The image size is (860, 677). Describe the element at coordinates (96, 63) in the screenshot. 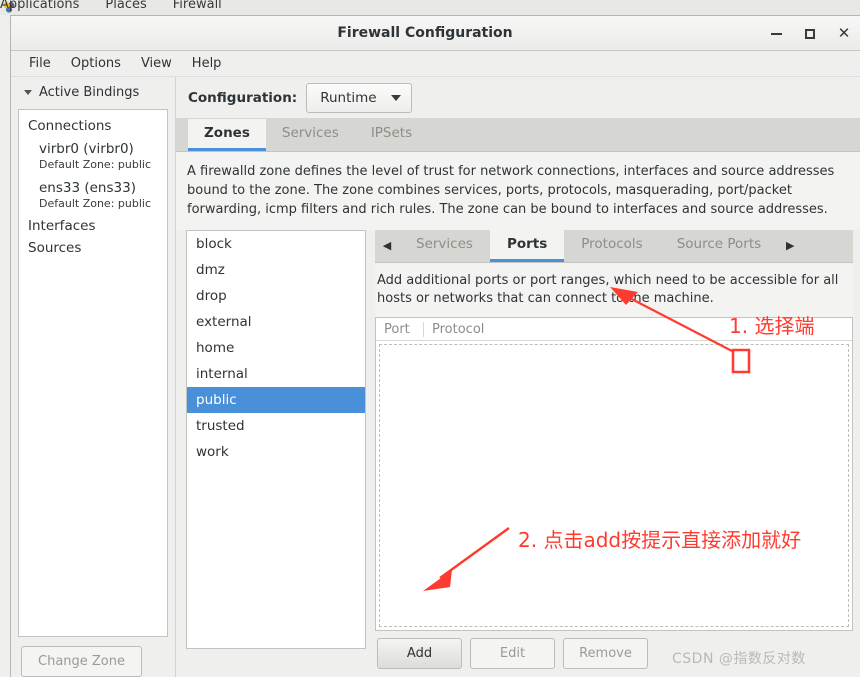

I see `menu-options: Options` at that location.